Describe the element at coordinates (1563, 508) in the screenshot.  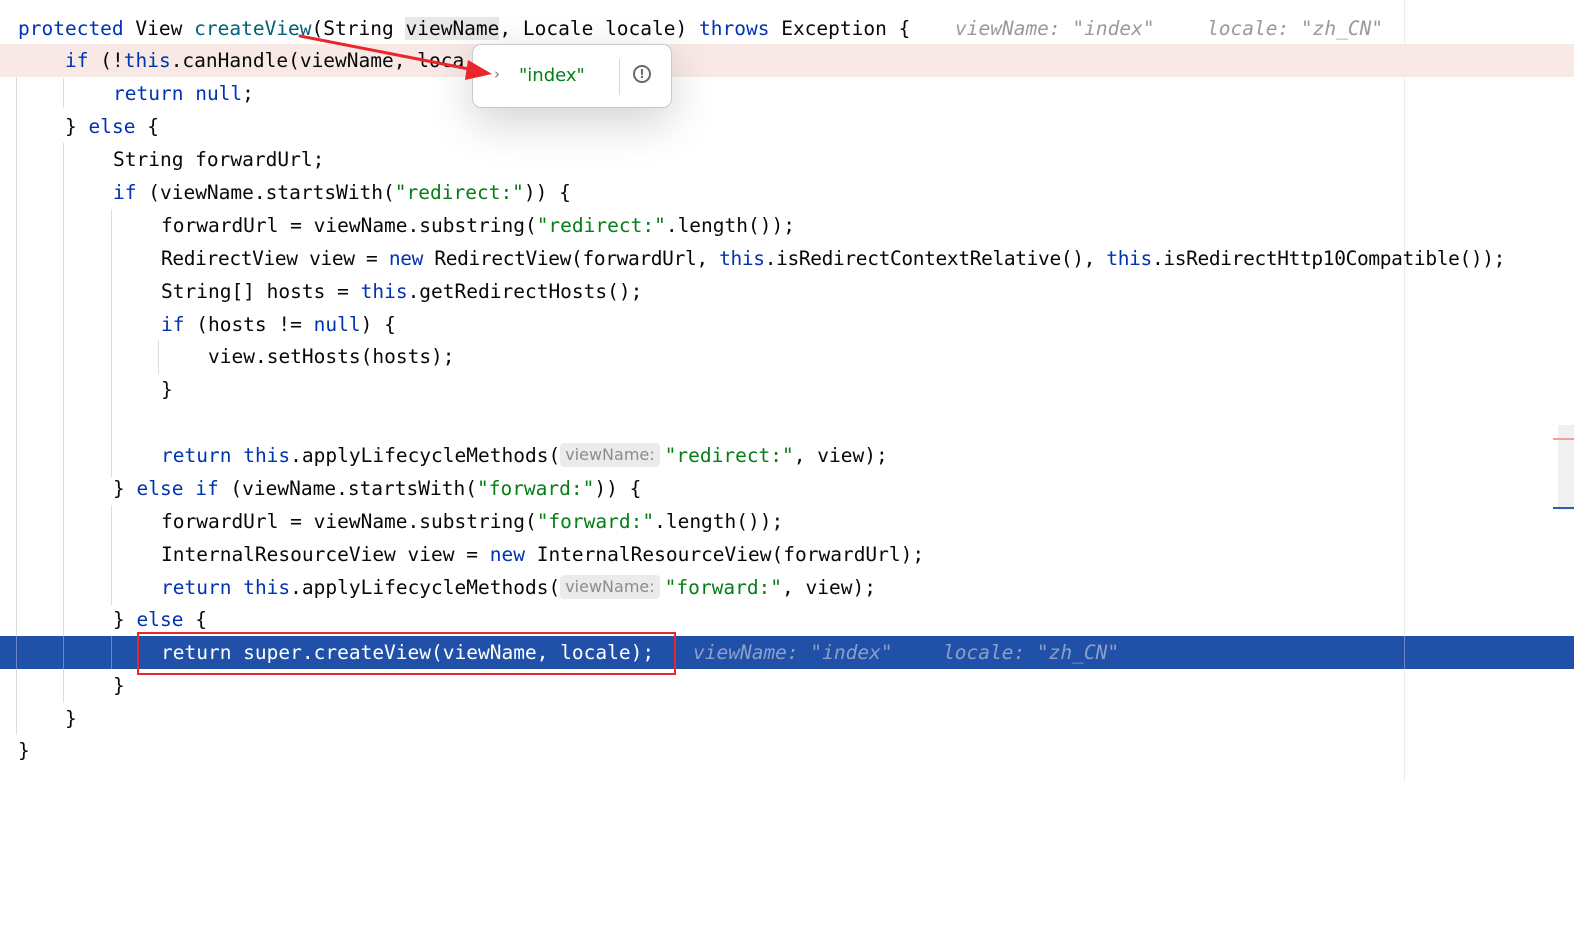
I see `scrollbar-execution-marker` at that location.